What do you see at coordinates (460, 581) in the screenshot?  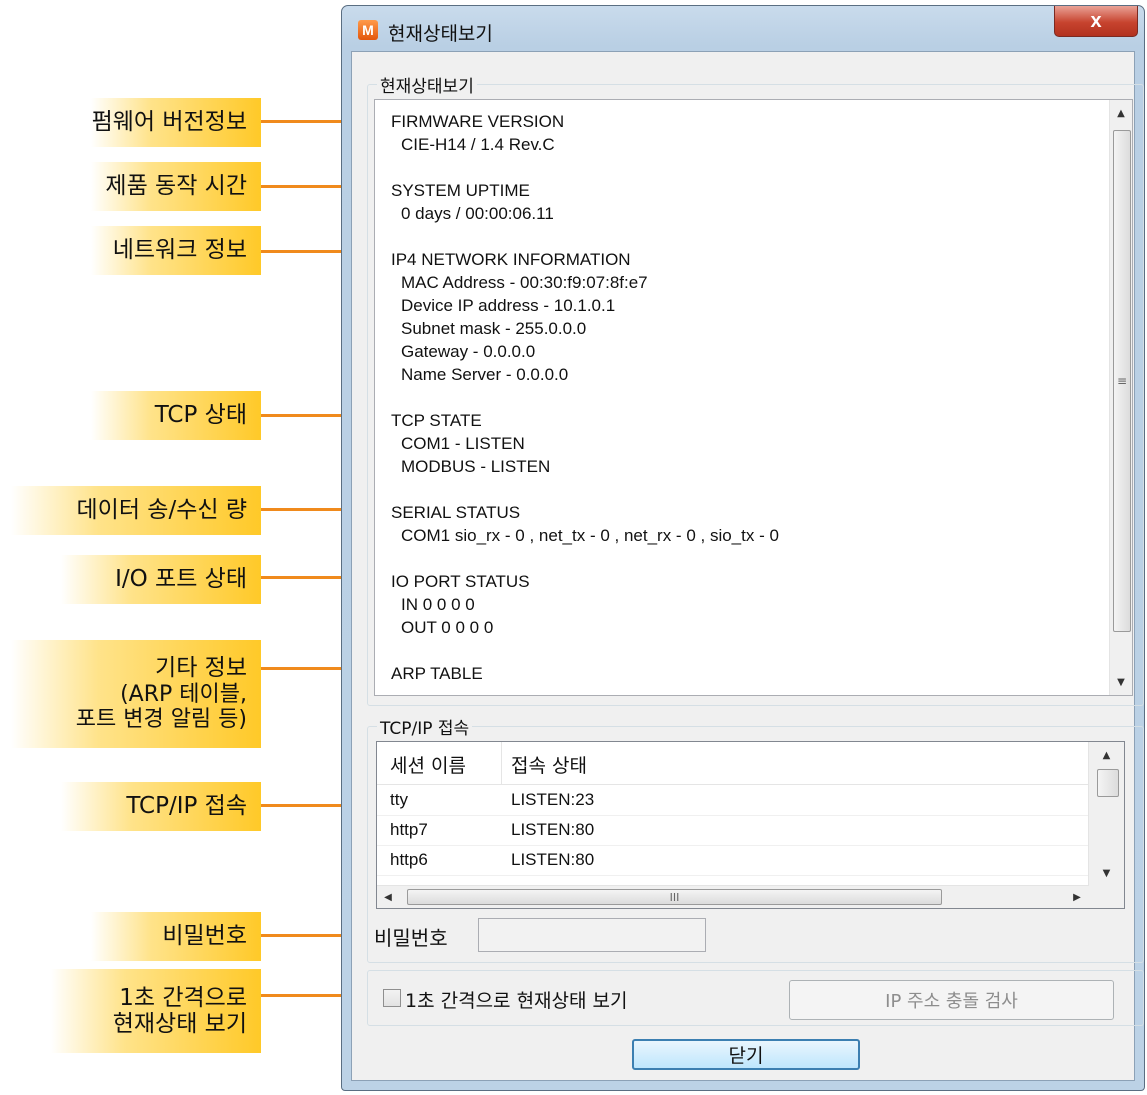 I see `status-line: IO PORT STATUS` at bounding box center [460, 581].